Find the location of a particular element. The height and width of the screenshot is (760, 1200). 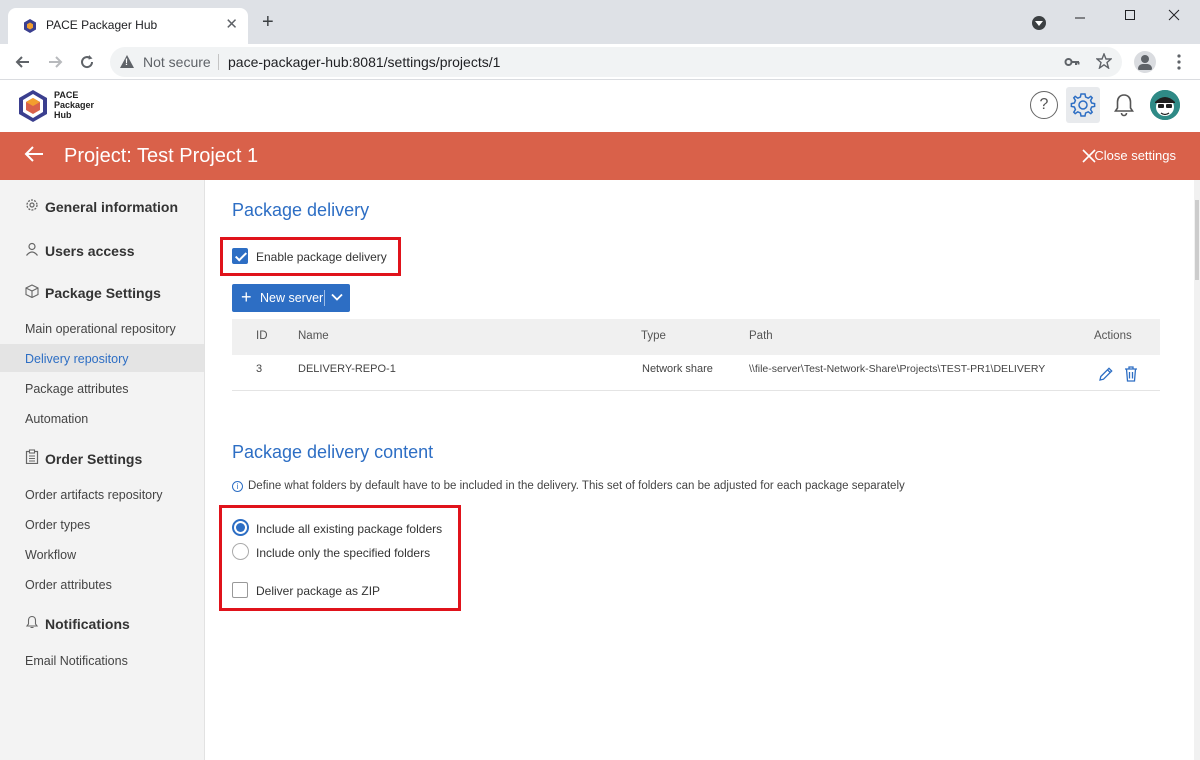

include-specified-folders-label: Include only the specified folders is located at coordinates (343, 553).